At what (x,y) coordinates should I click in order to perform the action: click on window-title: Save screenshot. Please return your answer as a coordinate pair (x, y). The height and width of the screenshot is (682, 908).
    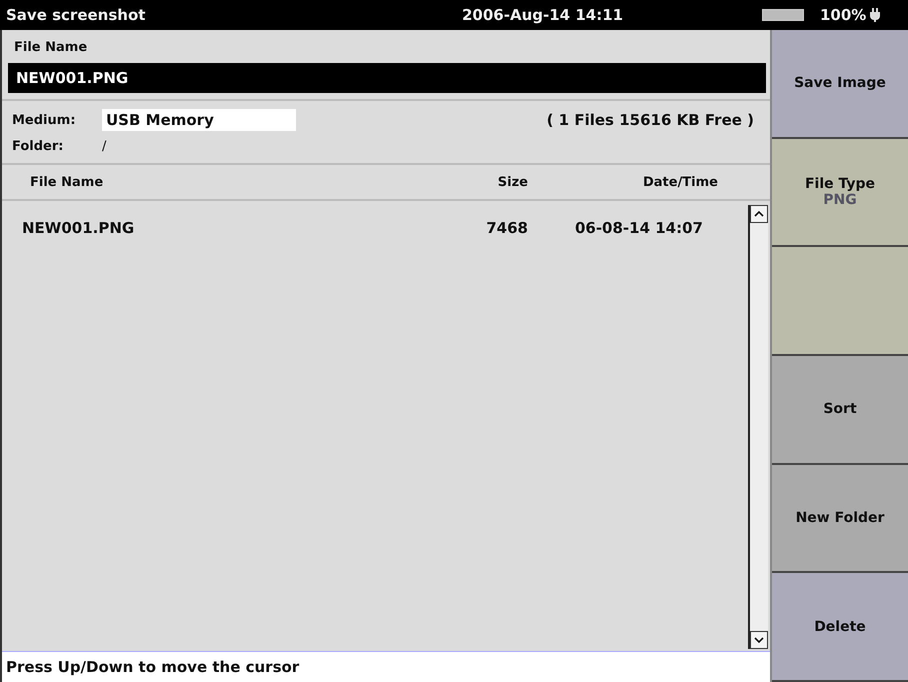
    Looking at the image, I should click on (76, 15).